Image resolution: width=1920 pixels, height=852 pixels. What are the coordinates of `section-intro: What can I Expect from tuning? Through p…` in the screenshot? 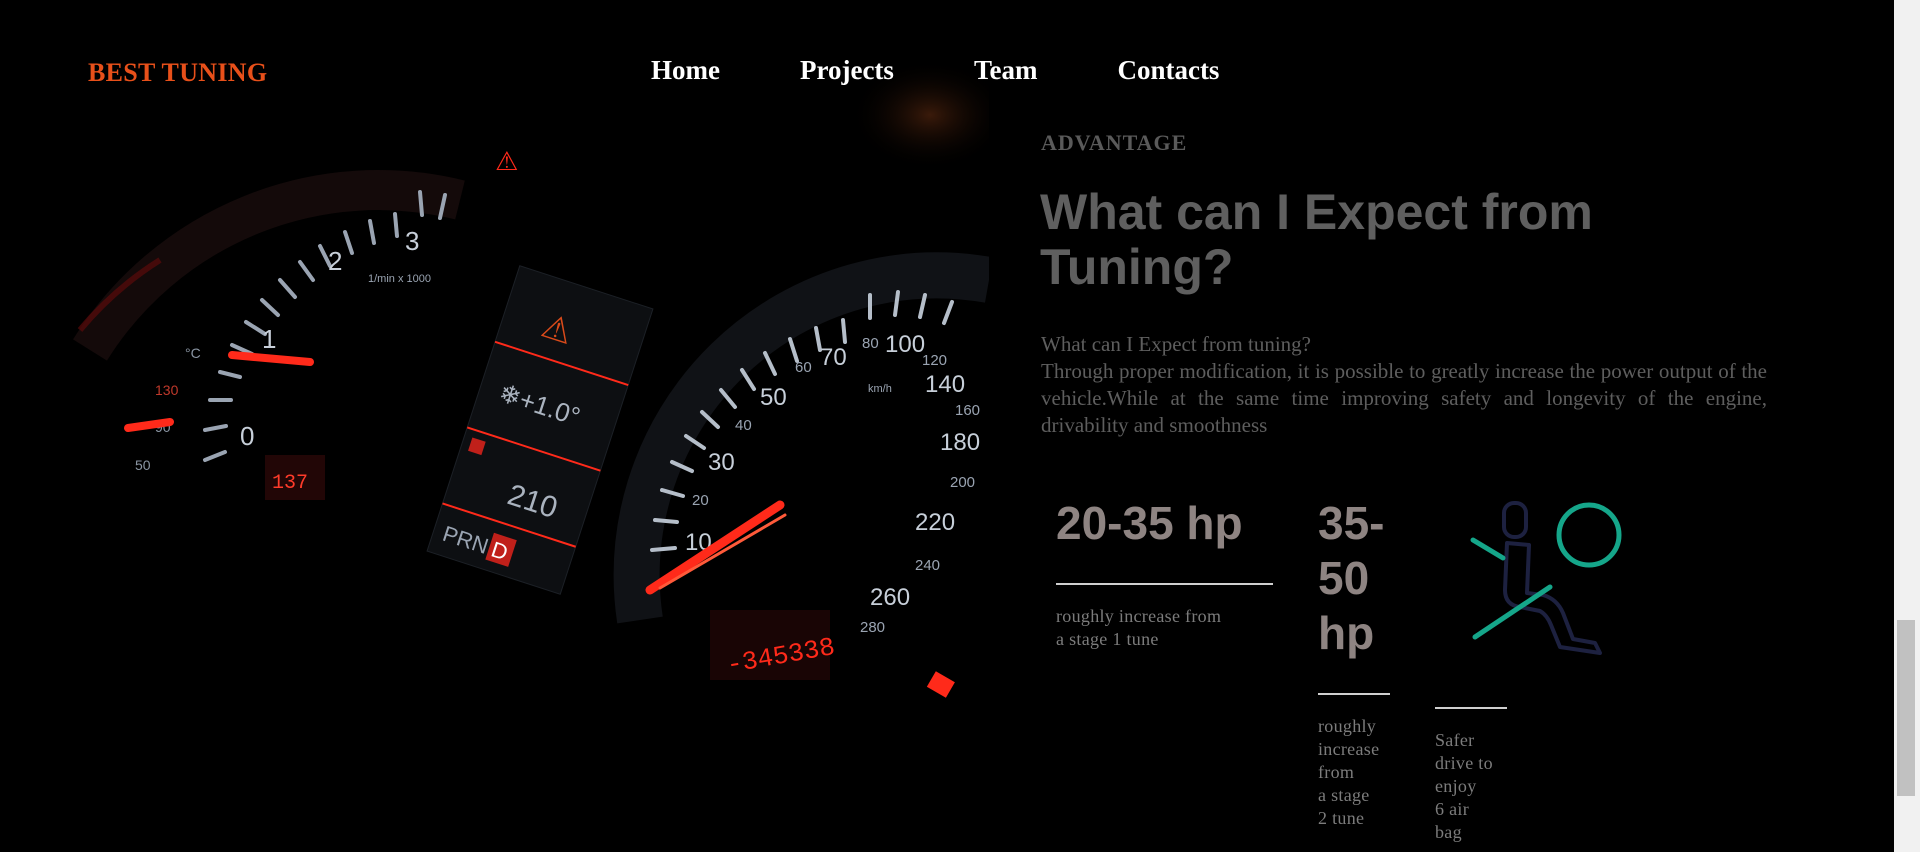 It's located at (1404, 385).